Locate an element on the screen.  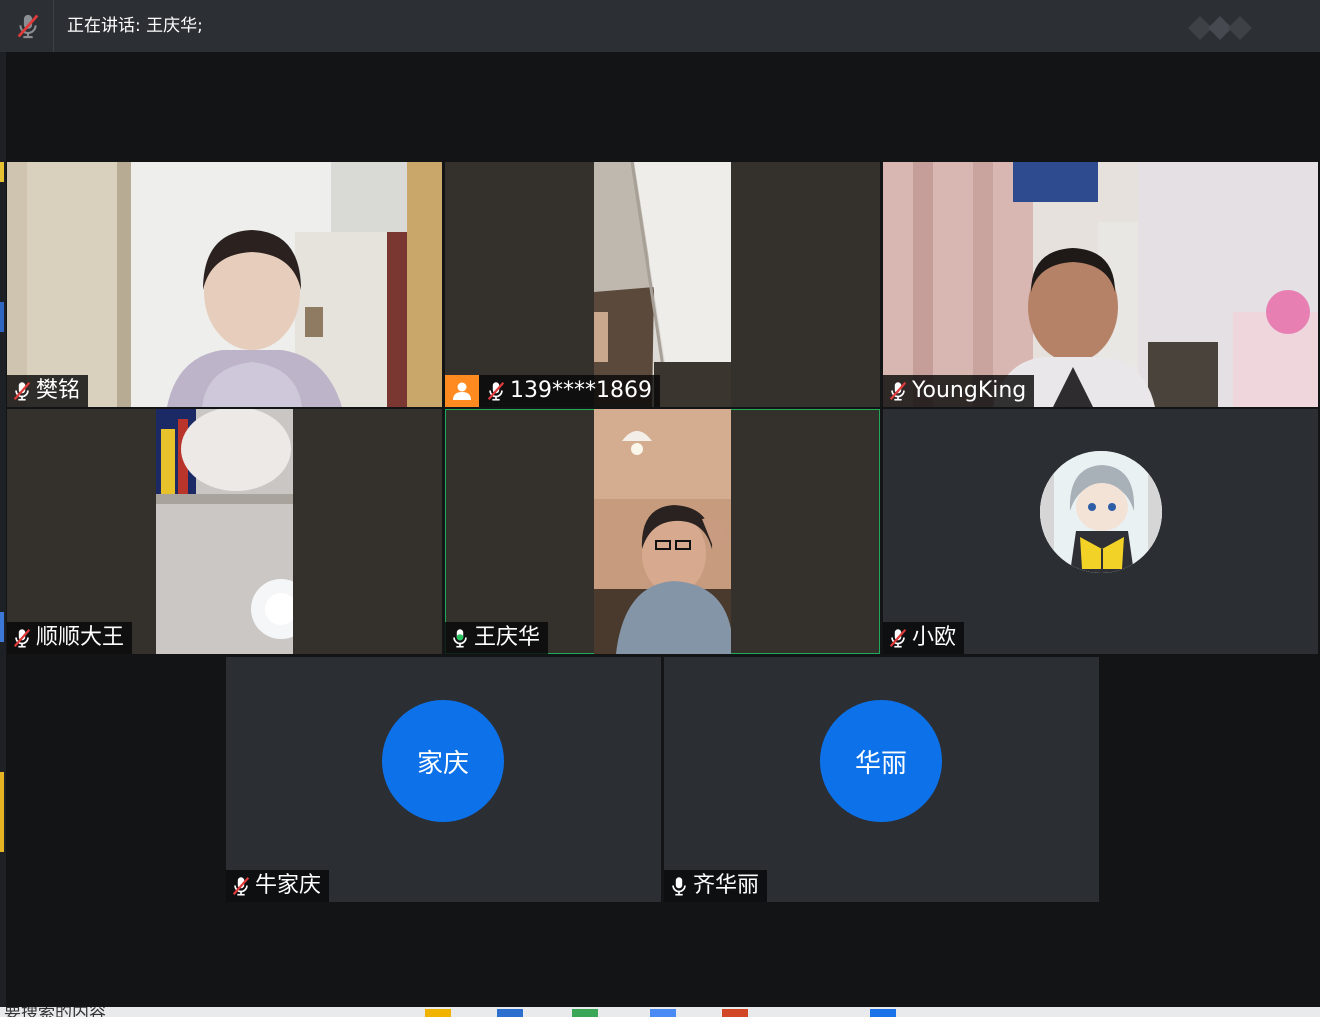
desktop-taskbar-edge: 要搜索的内容 is located at coordinates (660, 1012).